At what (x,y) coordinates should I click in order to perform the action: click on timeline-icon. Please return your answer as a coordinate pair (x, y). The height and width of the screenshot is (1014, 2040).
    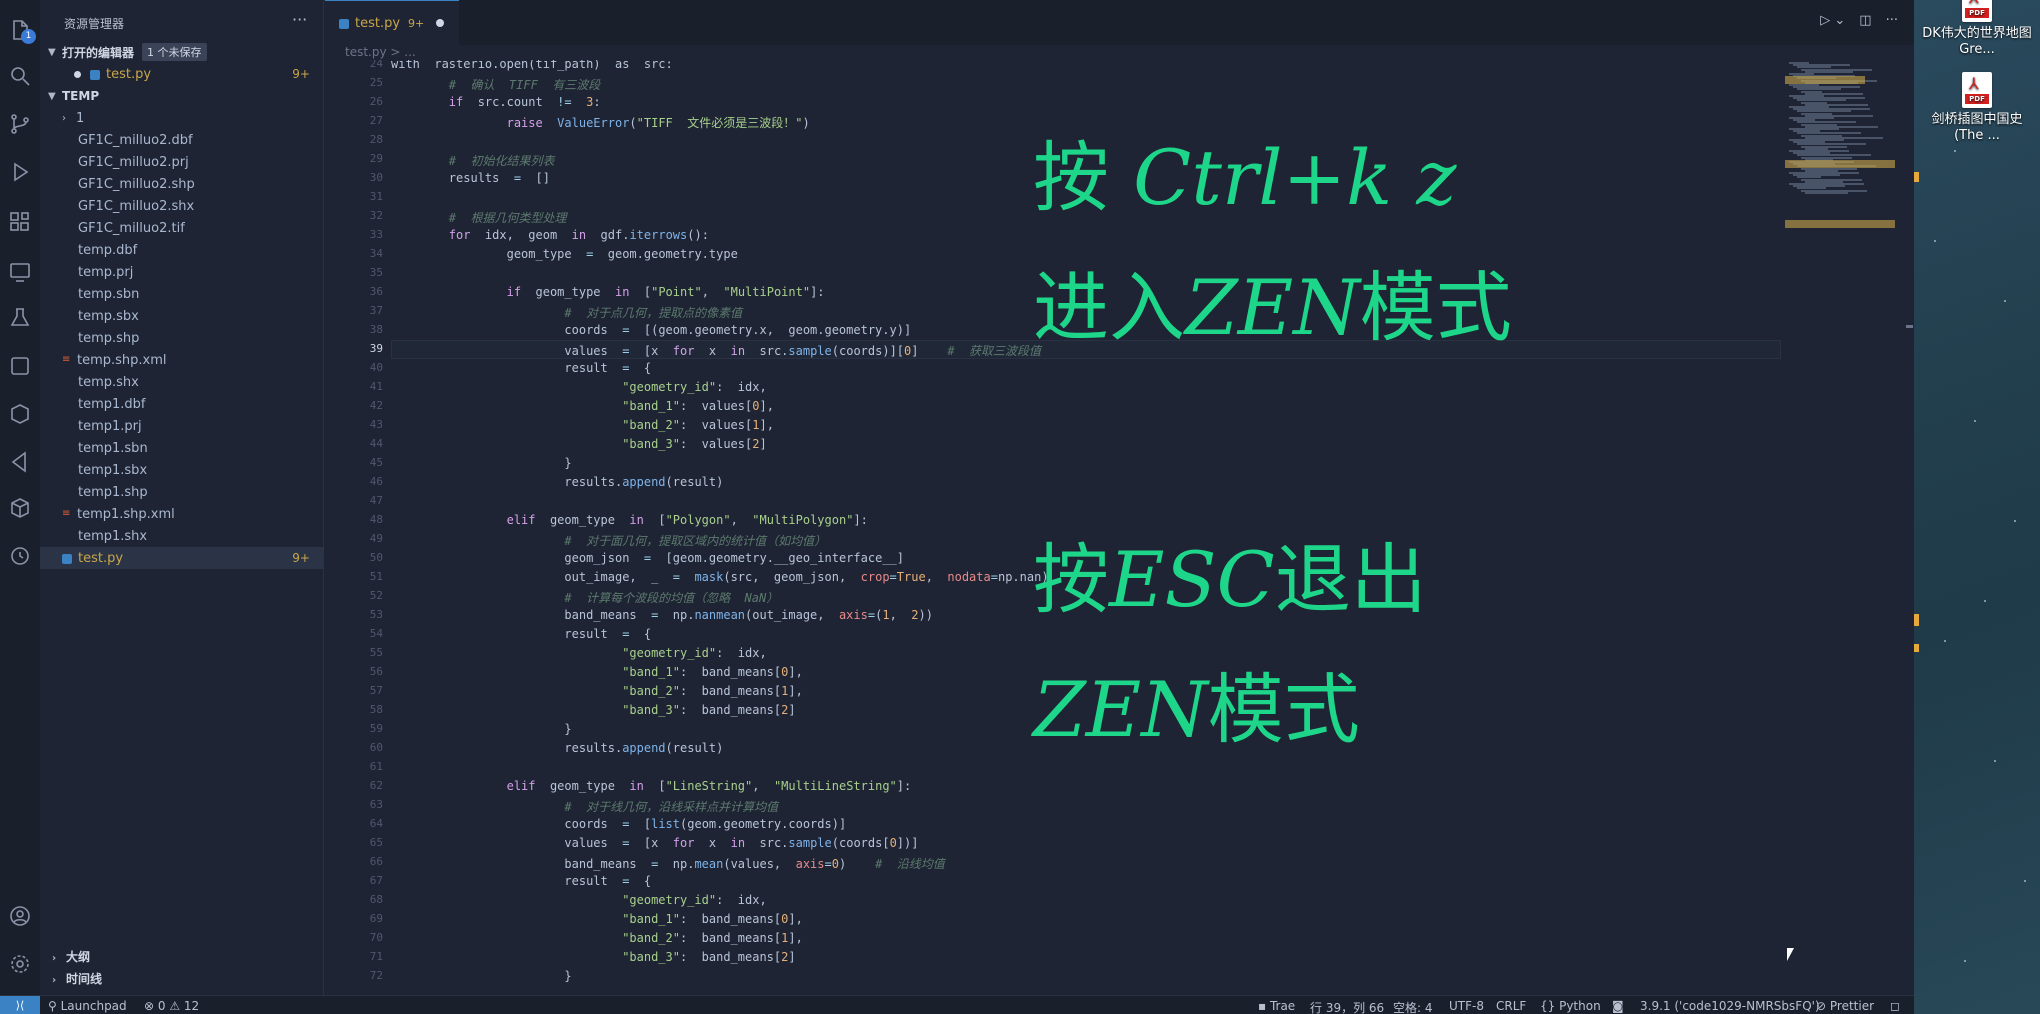
    Looking at the image, I should click on (20, 556).